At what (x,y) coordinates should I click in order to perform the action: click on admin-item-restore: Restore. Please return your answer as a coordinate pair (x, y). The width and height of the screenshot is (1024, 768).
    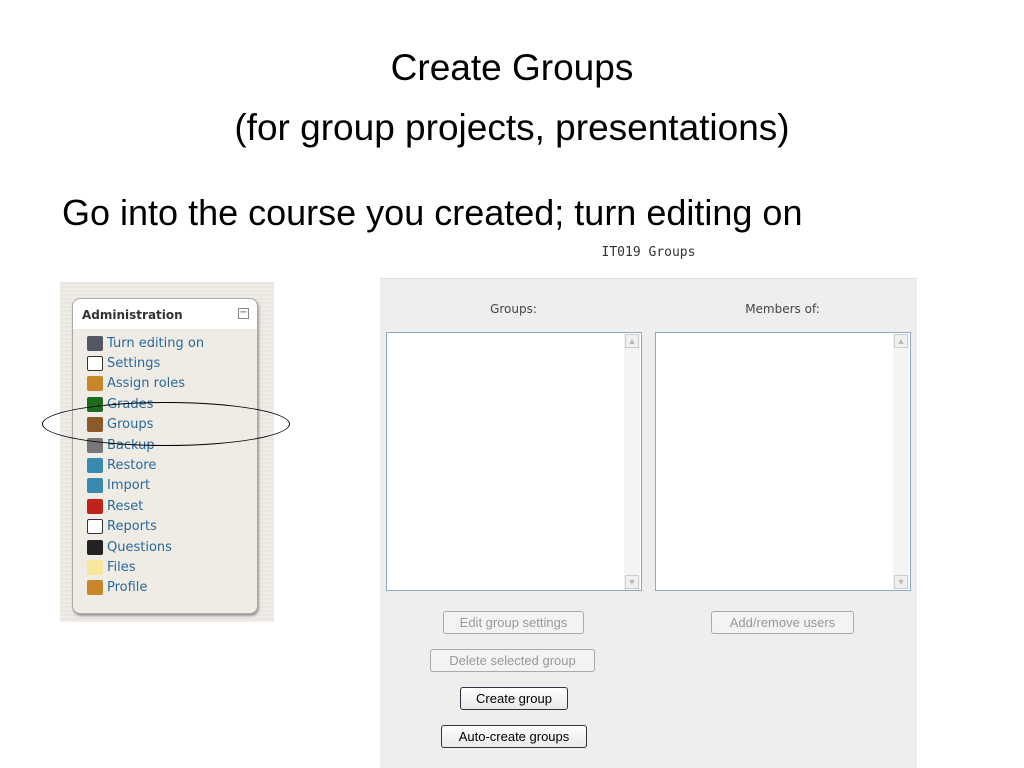
    Looking at the image, I should click on (172, 465).